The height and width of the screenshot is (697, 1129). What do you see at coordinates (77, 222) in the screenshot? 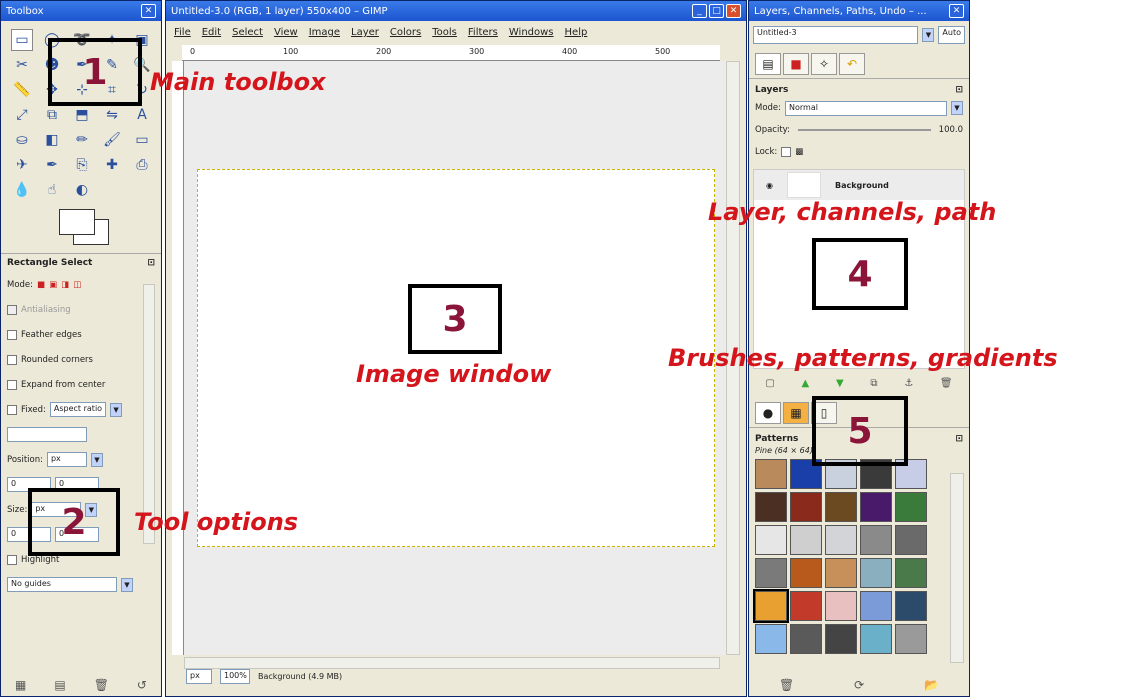
I see `foreground-color-swatch` at bounding box center [77, 222].